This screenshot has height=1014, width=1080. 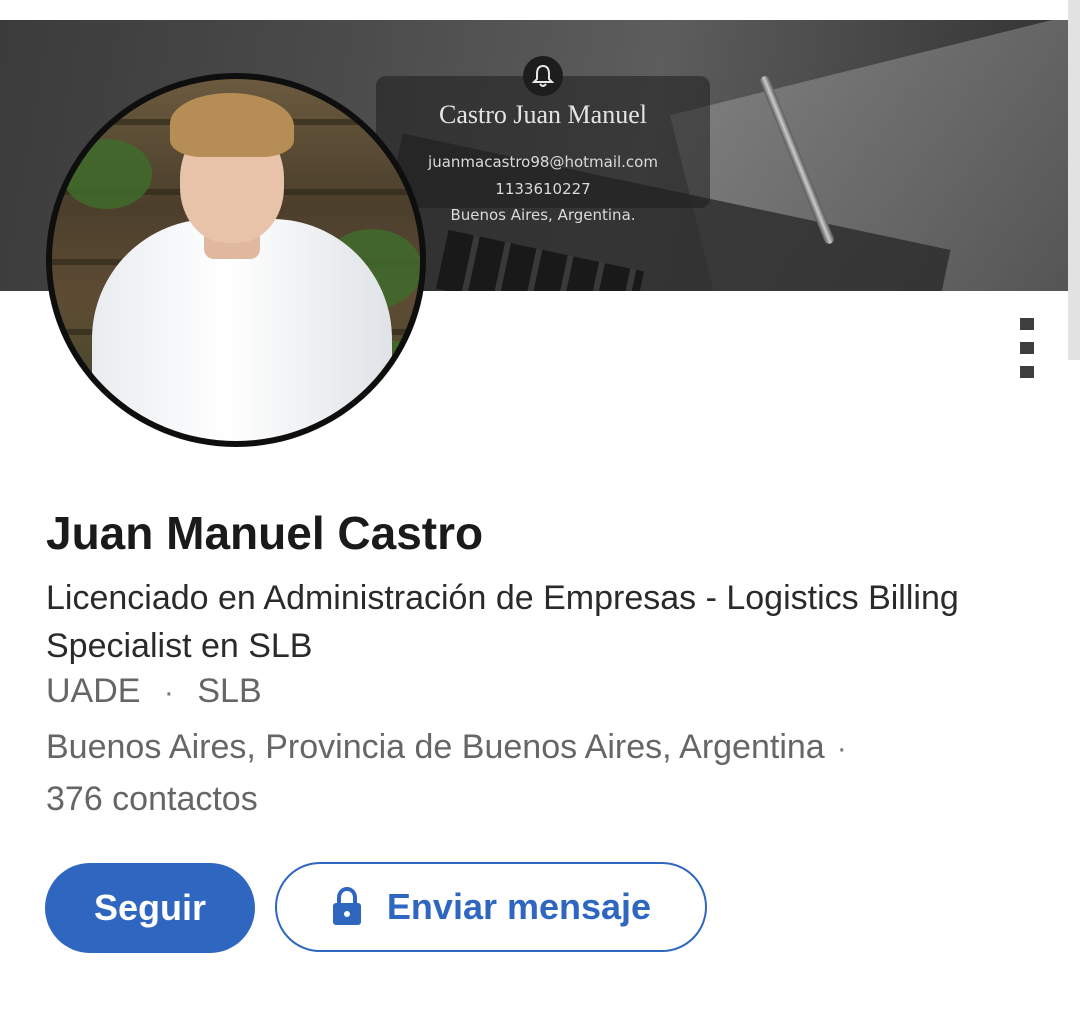 I want to click on avatar-photo, so click(x=236, y=260).